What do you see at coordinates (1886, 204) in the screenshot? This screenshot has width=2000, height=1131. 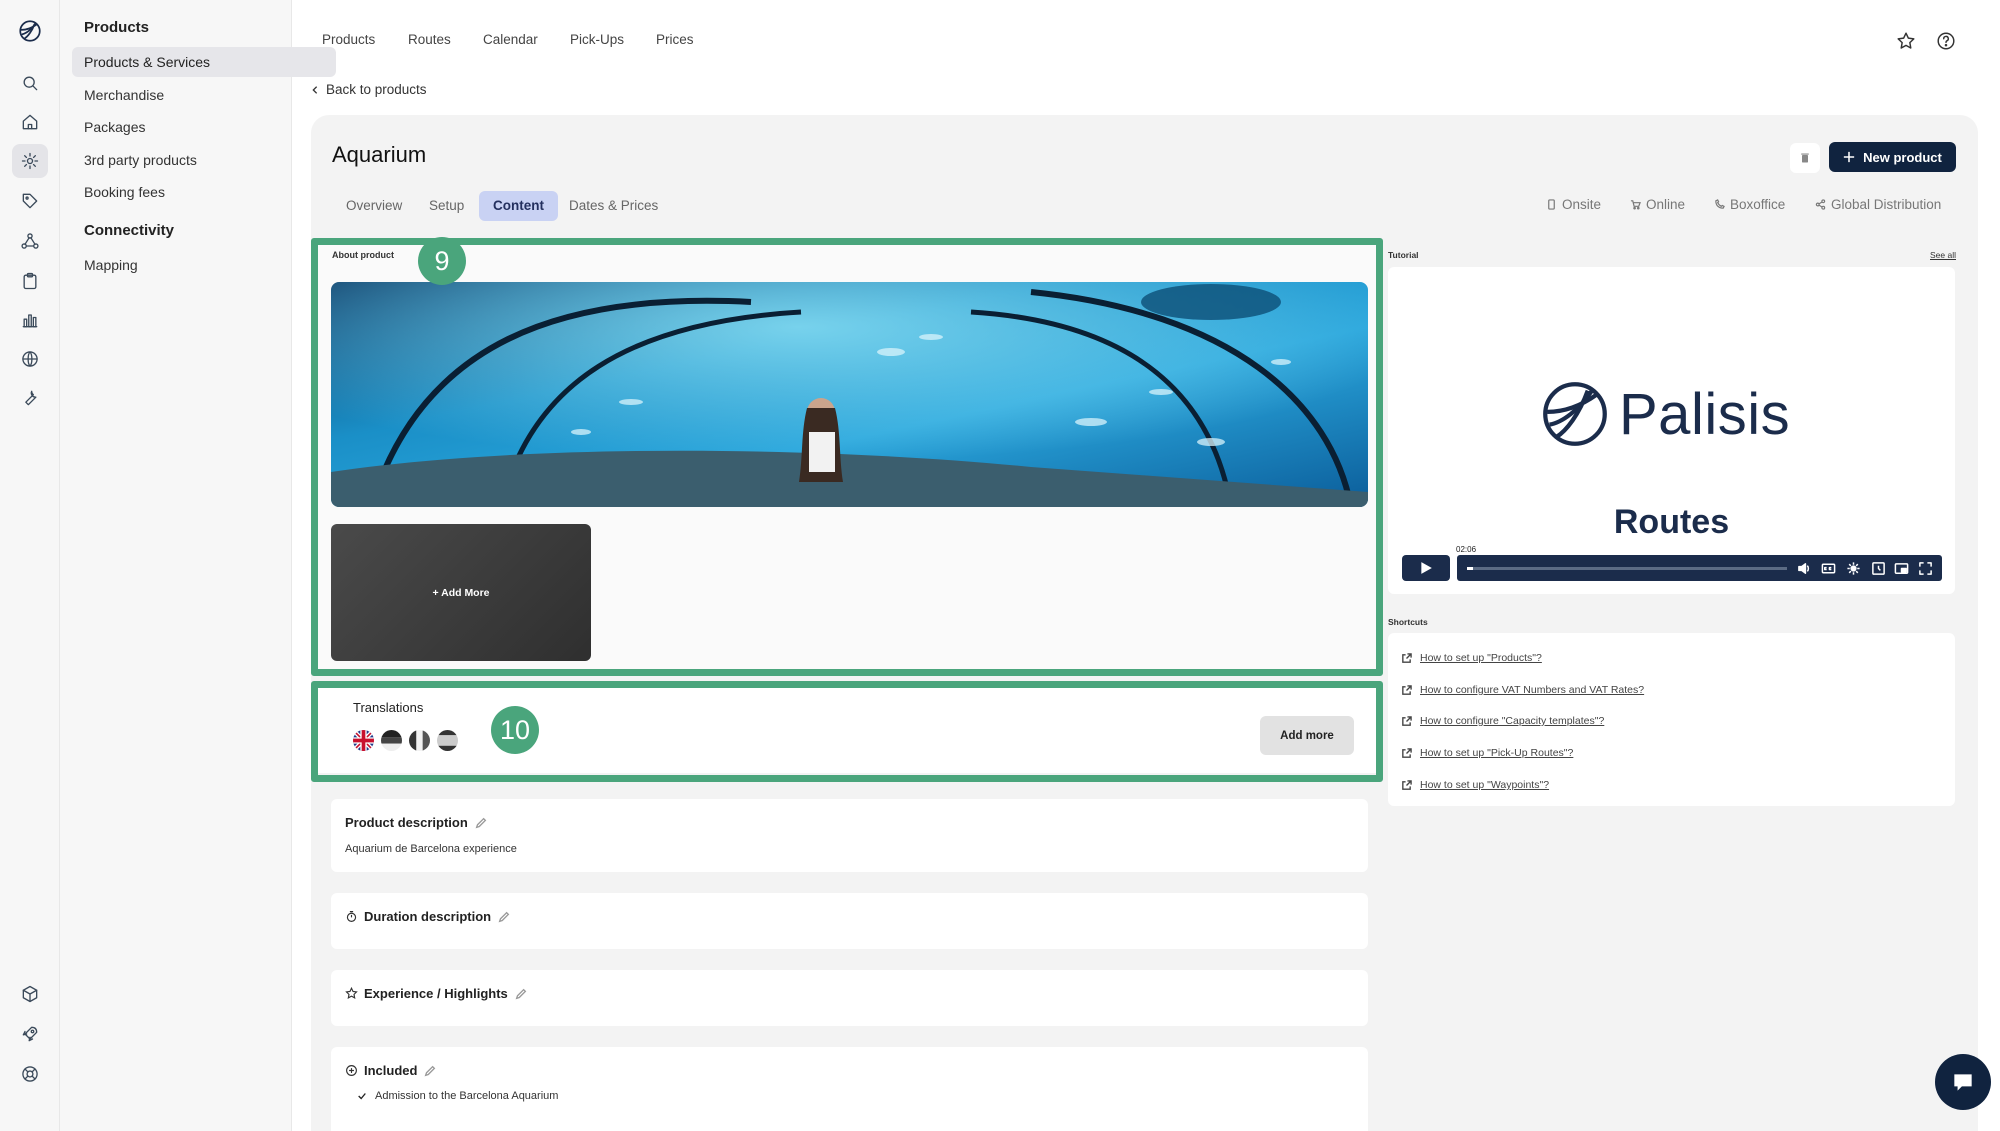 I see `channel-global-label: Global Distribution` at bounding box center [1886, 204].